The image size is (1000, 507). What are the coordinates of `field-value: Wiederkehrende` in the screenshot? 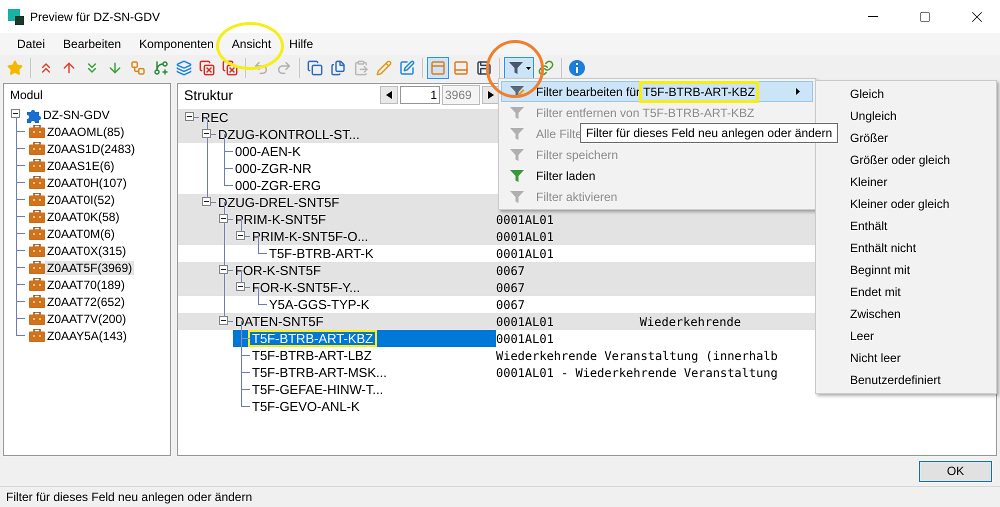 It's located at (690, 321).